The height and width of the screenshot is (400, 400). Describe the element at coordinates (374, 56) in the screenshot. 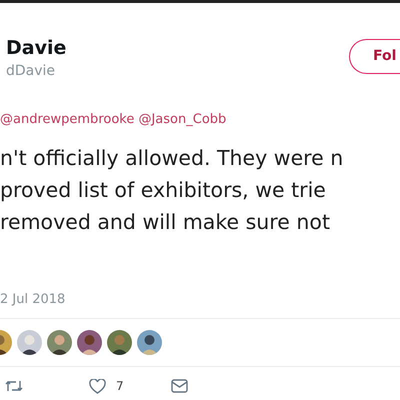

I see `follow-button: Fol` at that location.